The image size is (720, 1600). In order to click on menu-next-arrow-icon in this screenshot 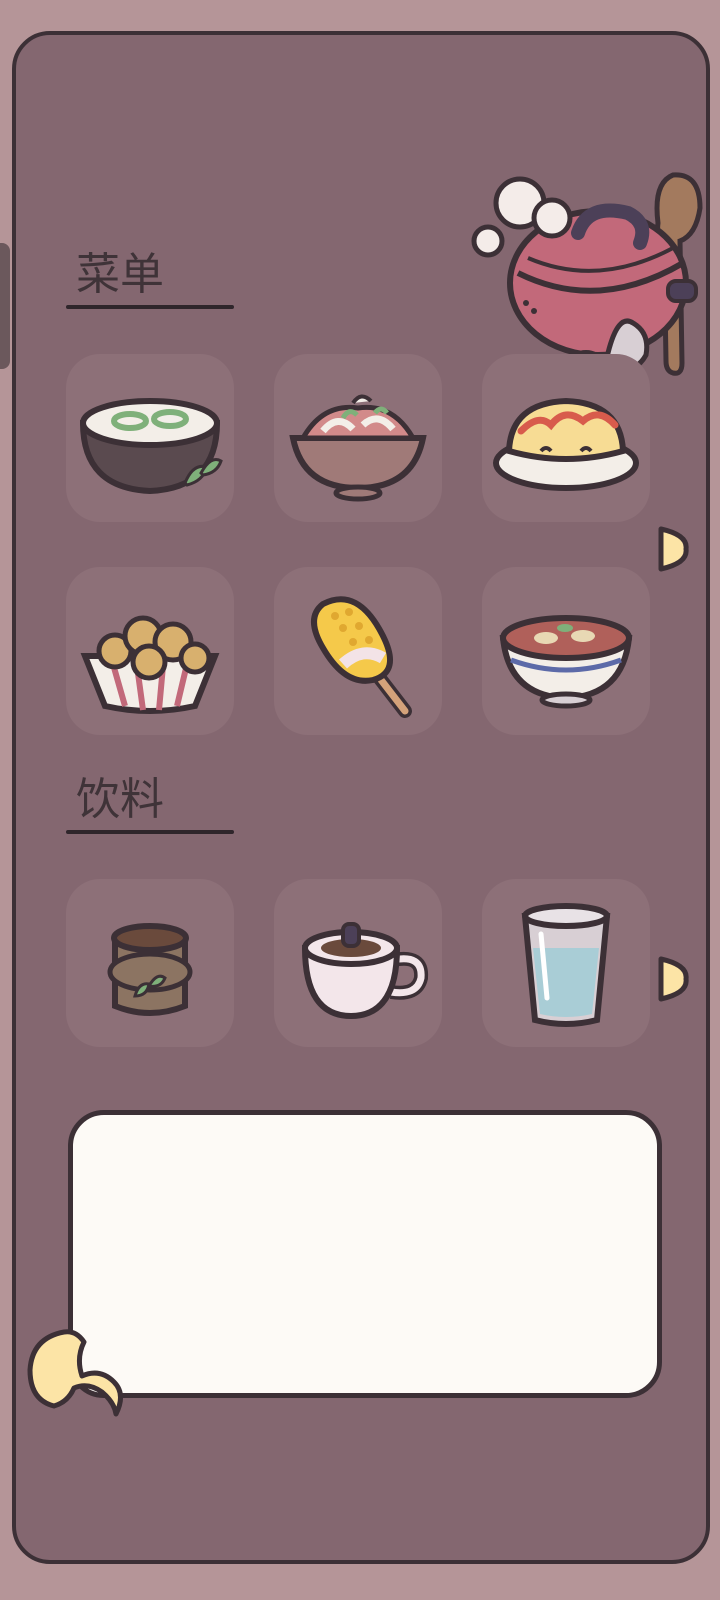, I will do `click(673, 549)`.